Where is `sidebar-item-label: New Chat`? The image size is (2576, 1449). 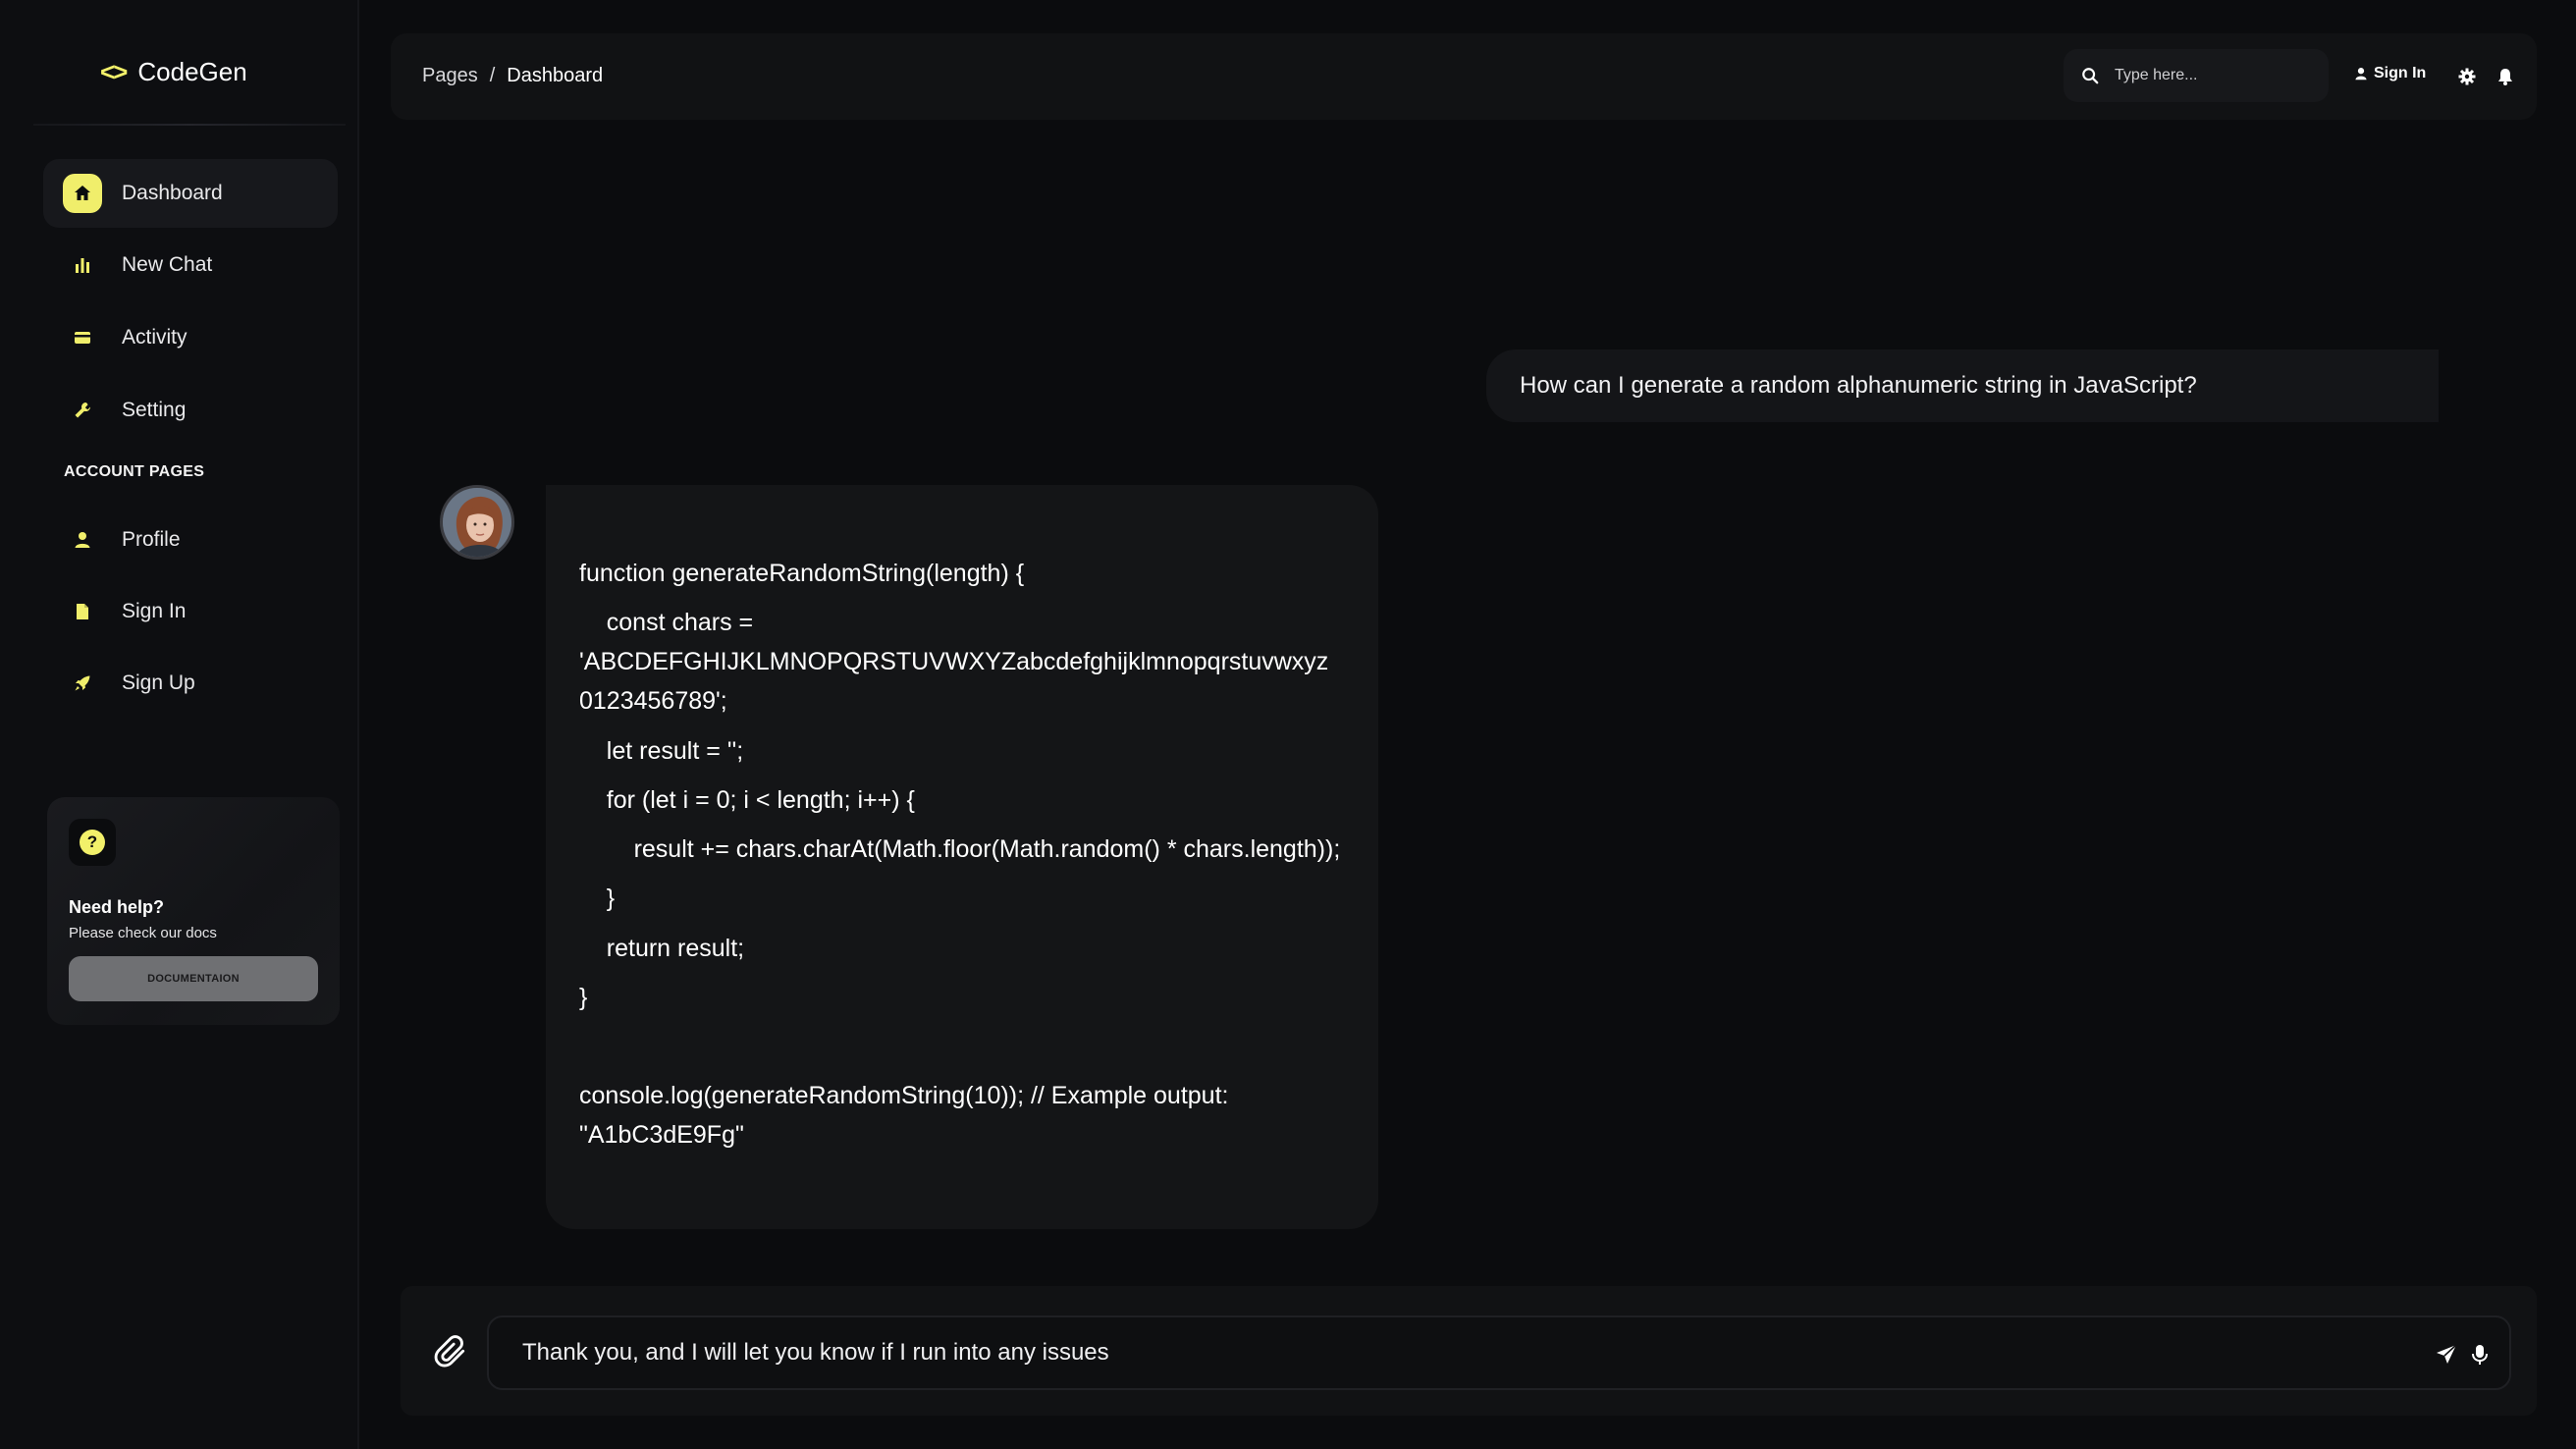
sidebar-item-label: New Chat is located at coordinates (167, 264).